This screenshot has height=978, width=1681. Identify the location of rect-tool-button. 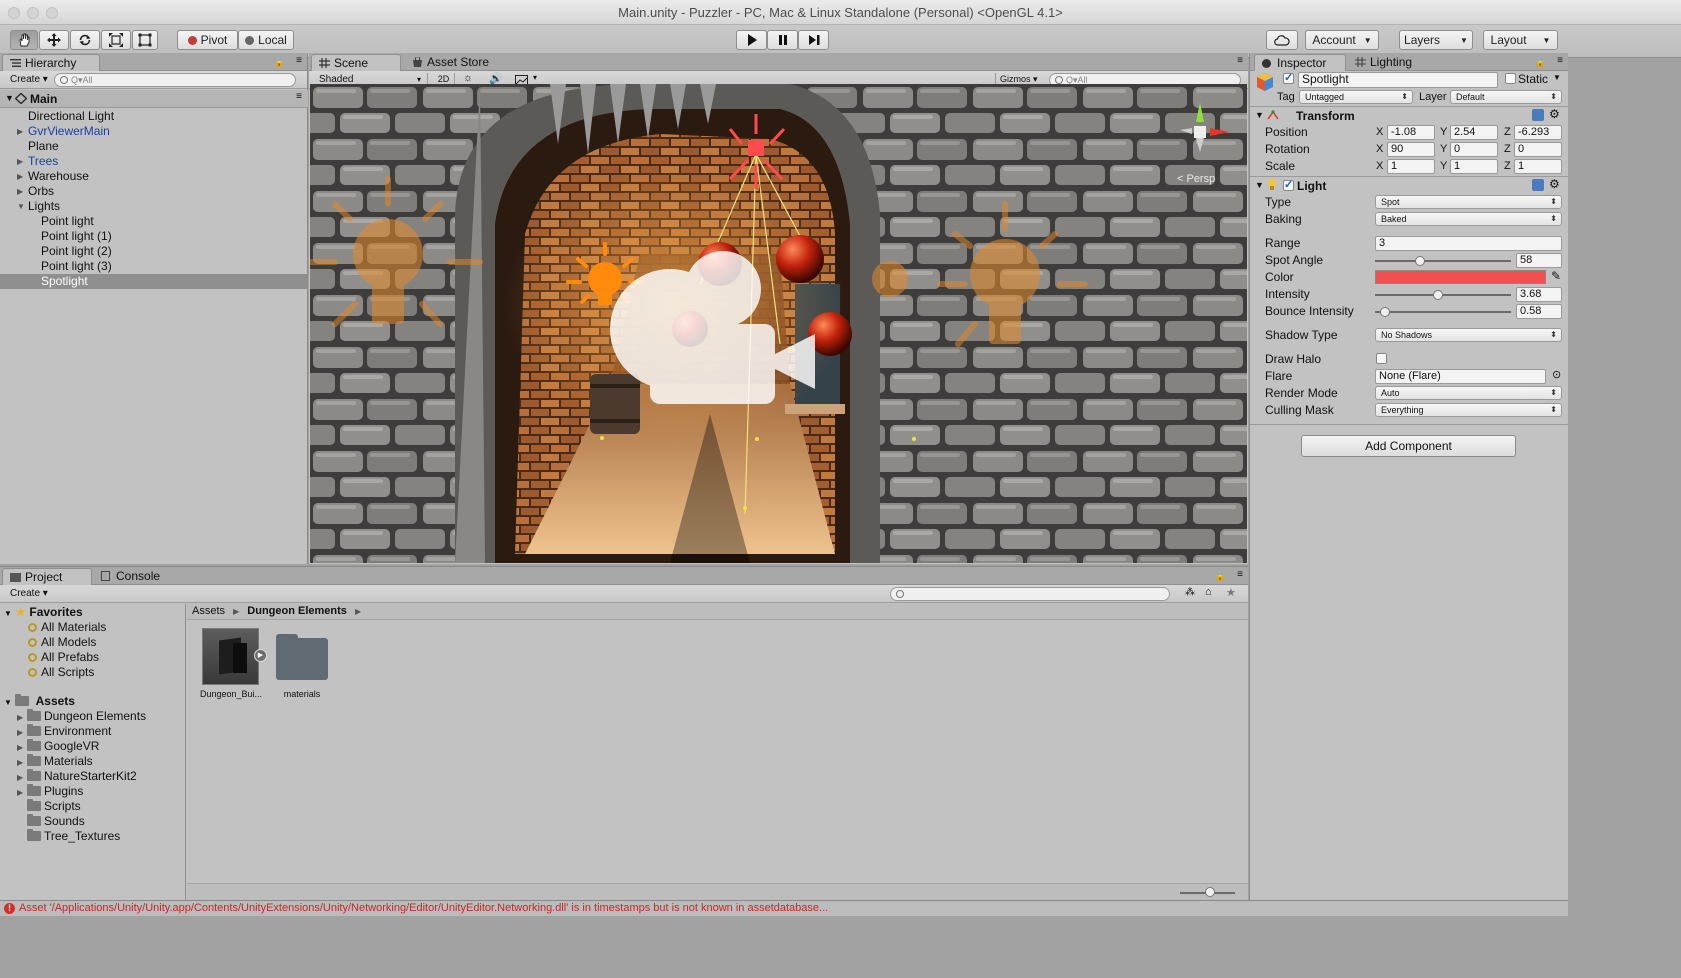
(145, 40).